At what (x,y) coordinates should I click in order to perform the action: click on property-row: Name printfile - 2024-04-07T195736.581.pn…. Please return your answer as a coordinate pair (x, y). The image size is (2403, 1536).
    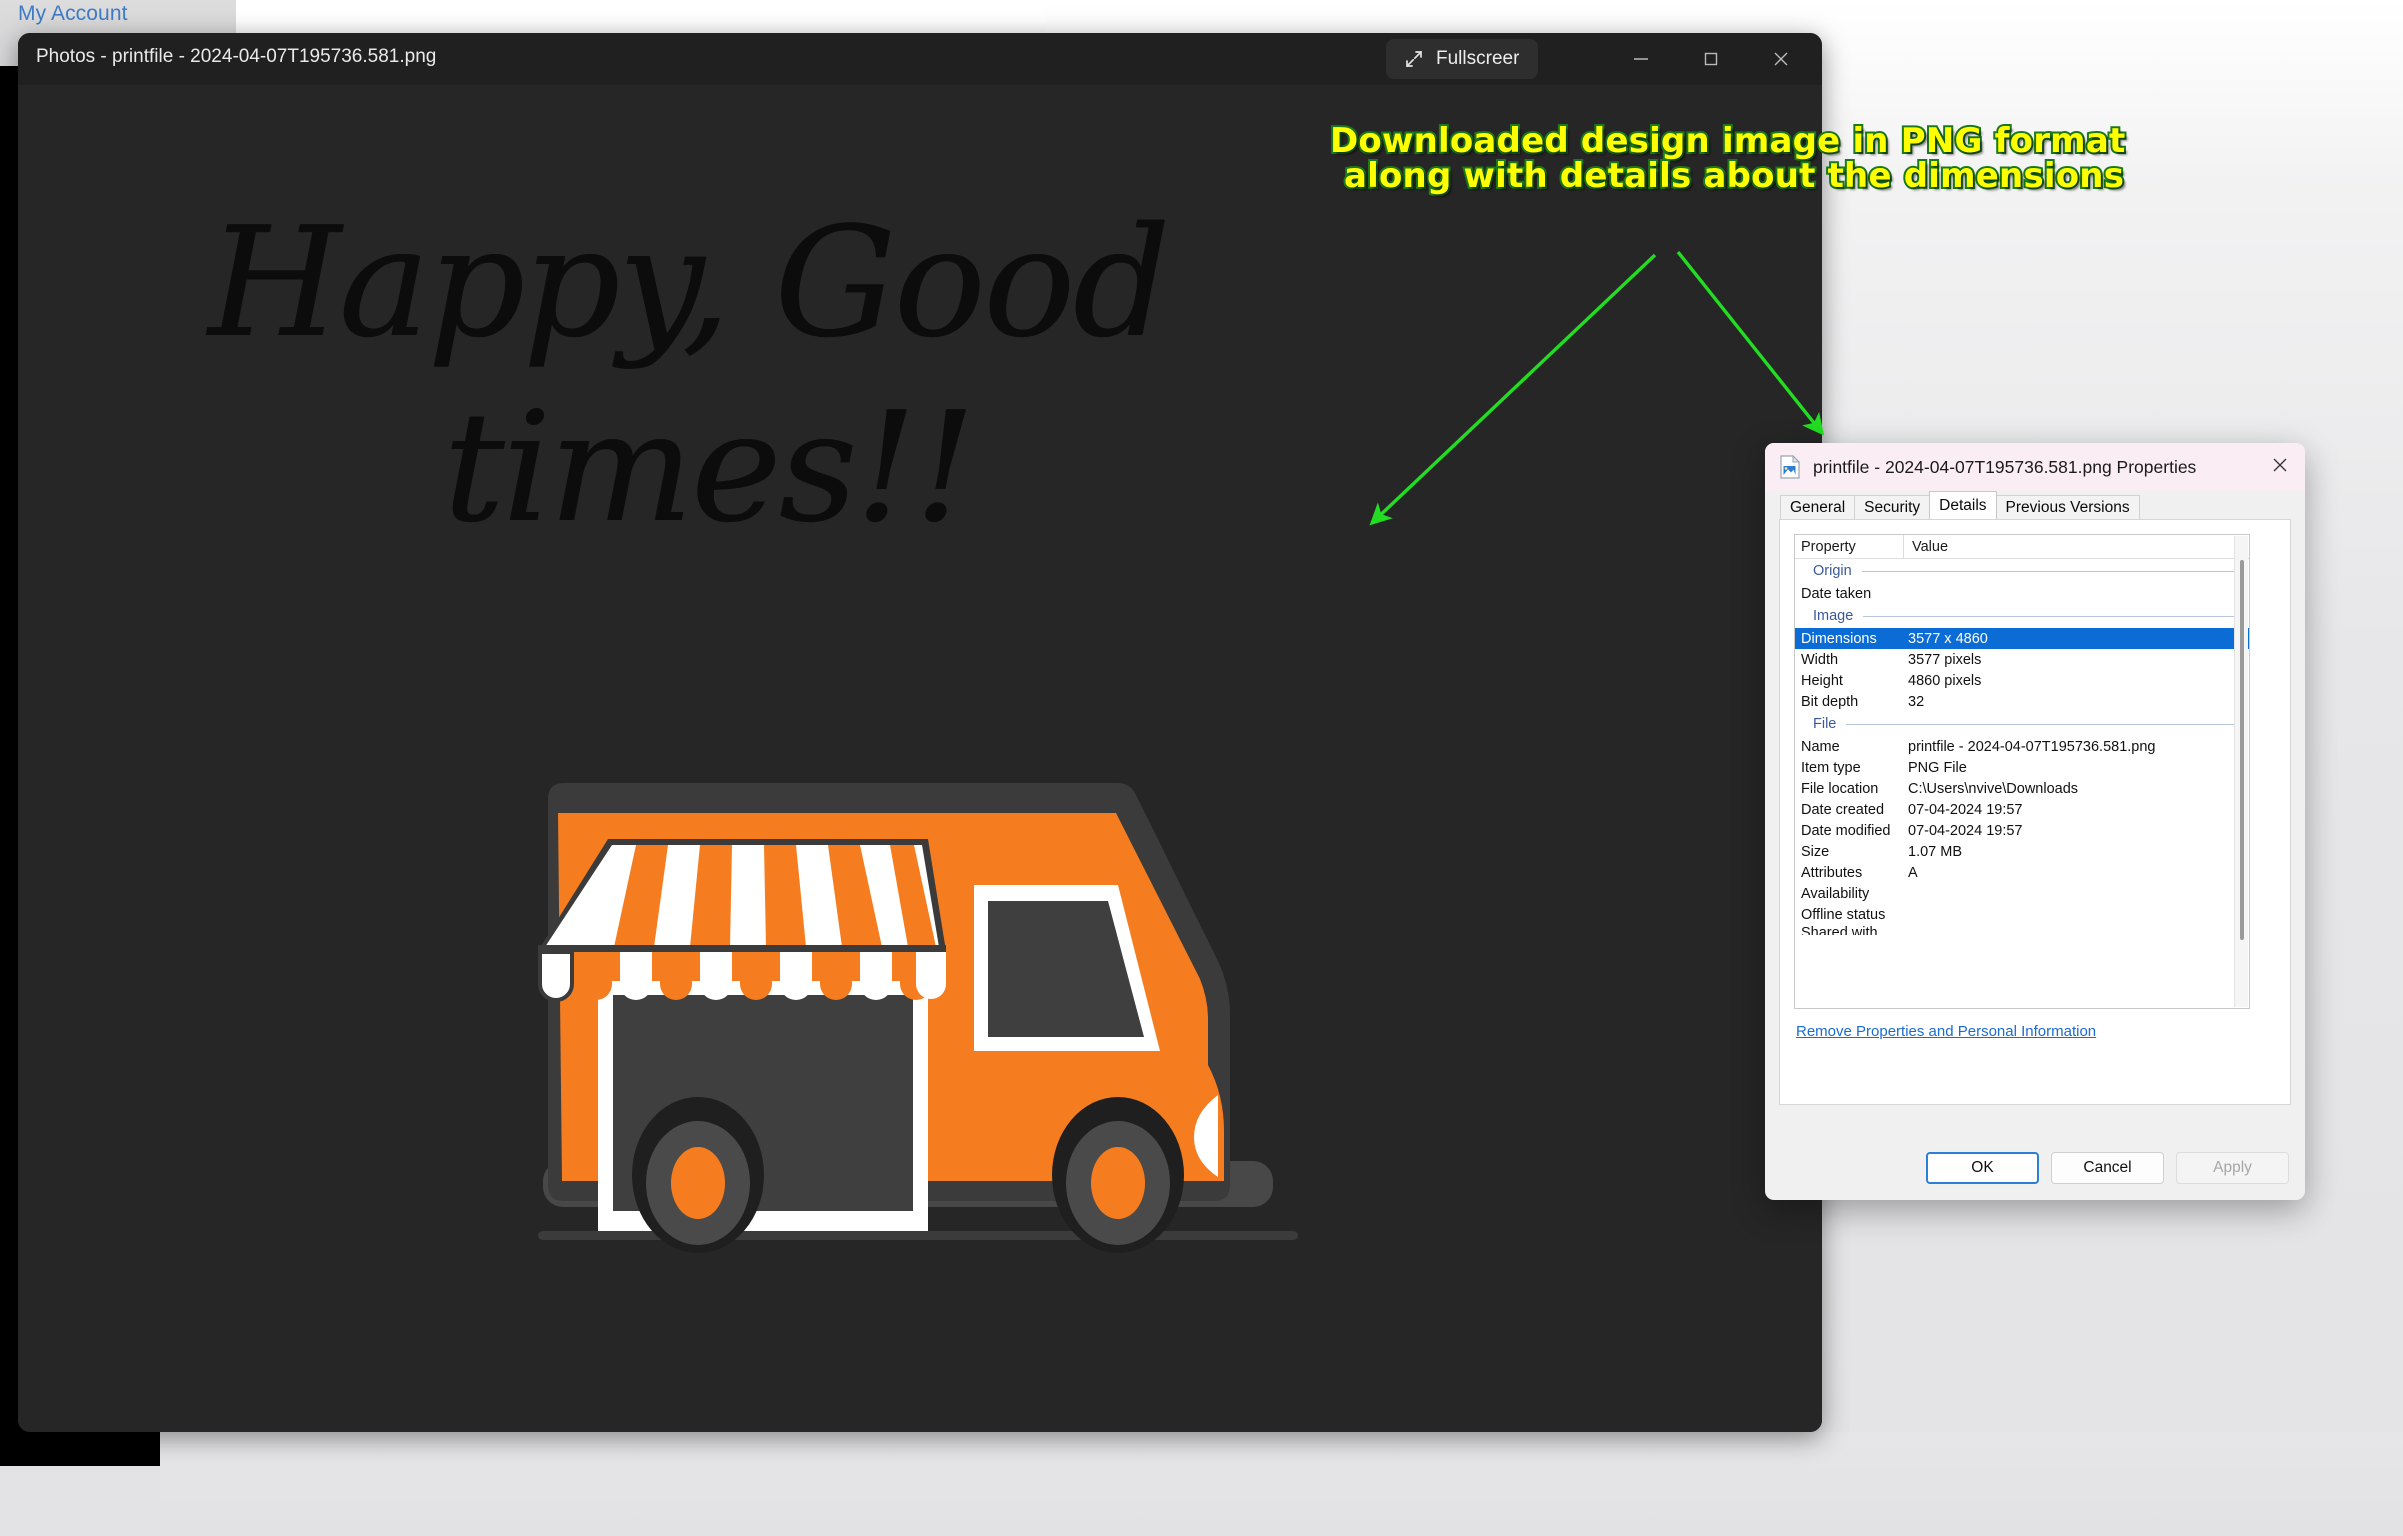
    Looking at the image, I should click on (2022, 746).